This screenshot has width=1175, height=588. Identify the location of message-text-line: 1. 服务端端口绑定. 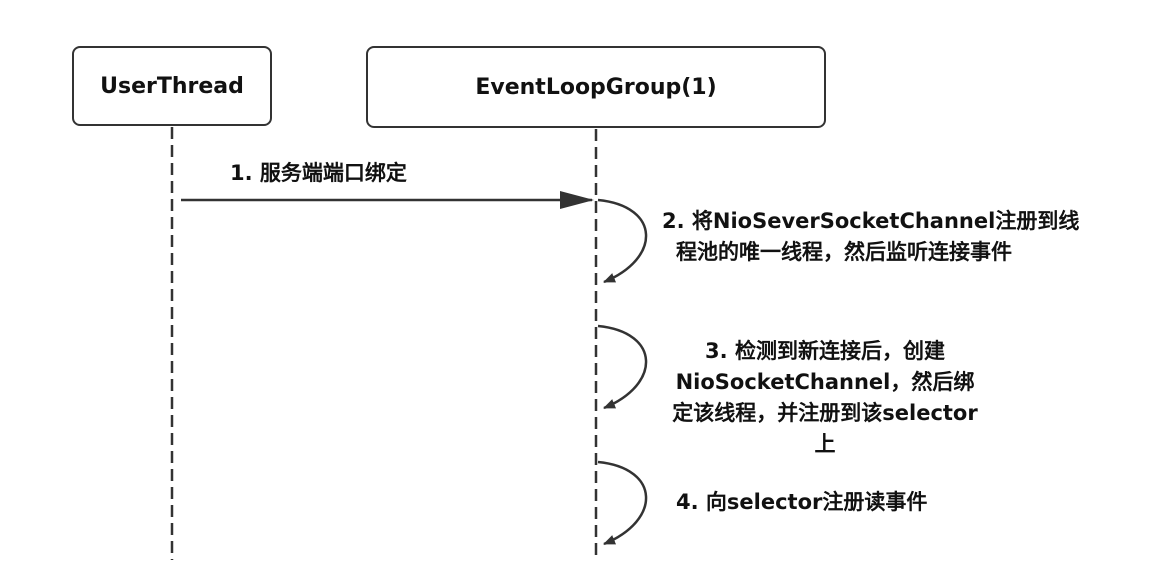
(318, 173).